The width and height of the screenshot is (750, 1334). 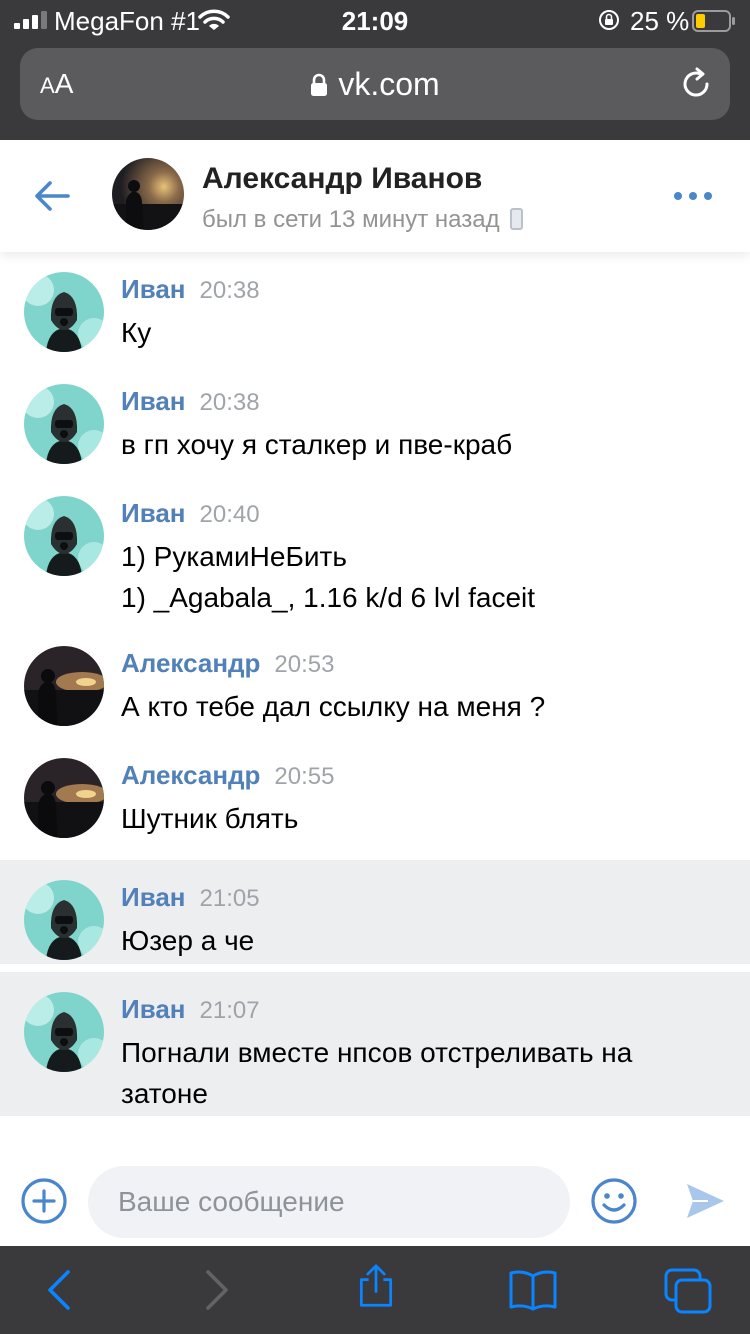 I want to click on mobile-phone-icon, so click(x=516, y=219).